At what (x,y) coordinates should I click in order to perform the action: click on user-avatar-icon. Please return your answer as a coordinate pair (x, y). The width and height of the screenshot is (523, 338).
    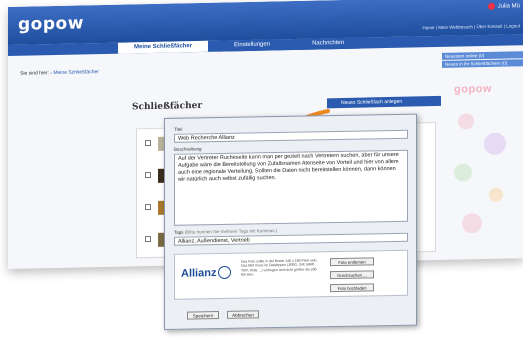
    Looking at the image, I should click on (491, 6).